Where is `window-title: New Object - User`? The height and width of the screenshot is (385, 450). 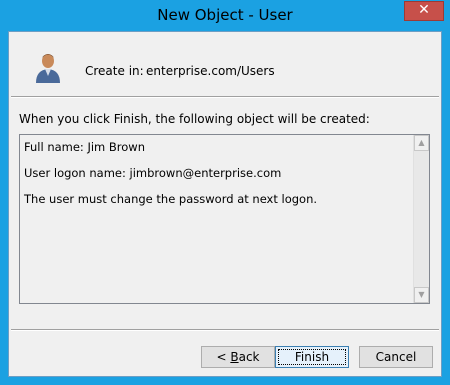 window-title: New Object - User is located at coordinates (225, 15).